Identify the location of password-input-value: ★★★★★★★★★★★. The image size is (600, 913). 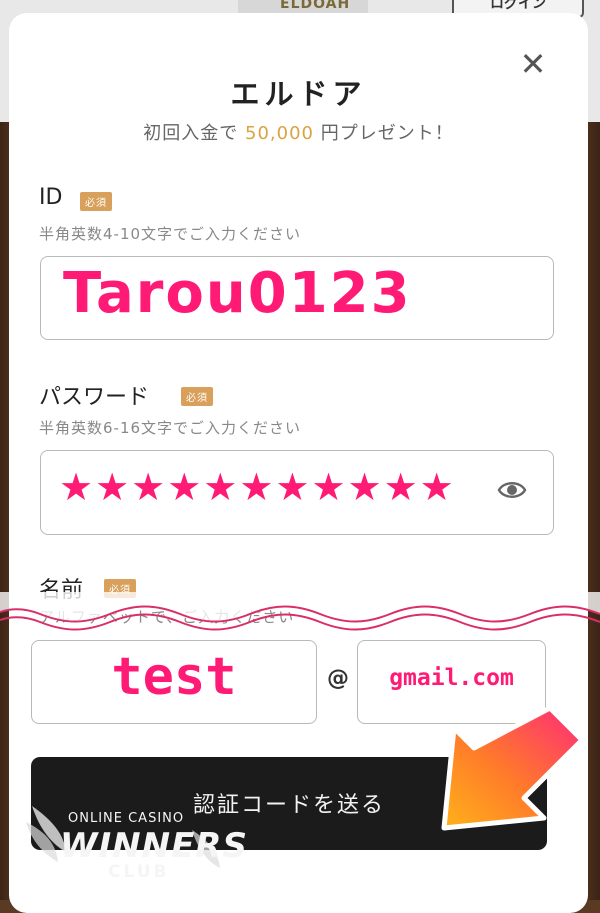
(257, 487).